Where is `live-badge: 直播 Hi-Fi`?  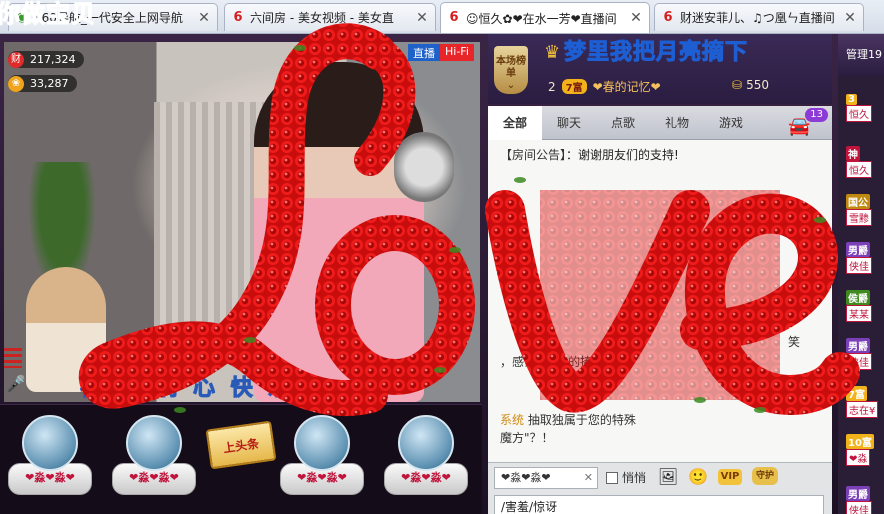 live-badge: 直播 Hi-Fi is located at coordinates (441, 52).